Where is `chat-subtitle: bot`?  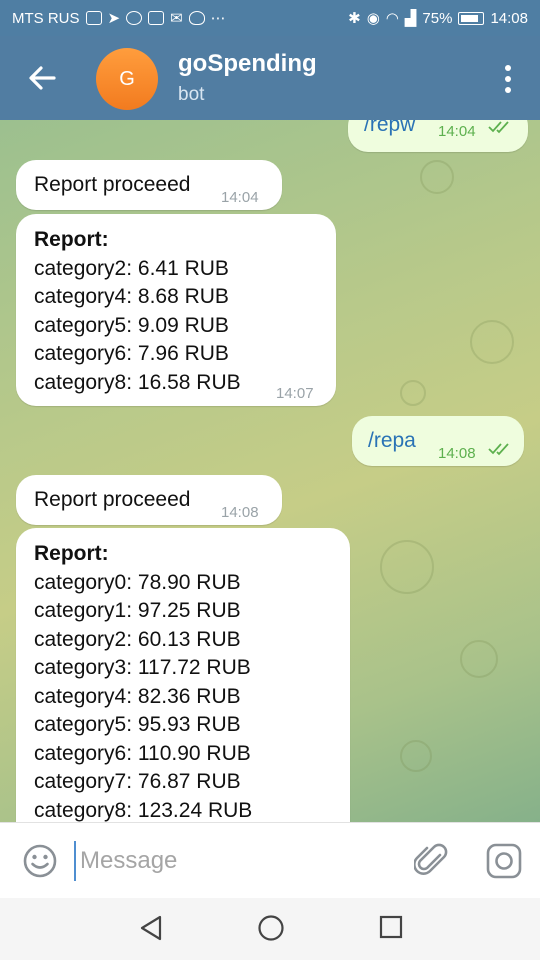 chat-subtitle: bot is located at coordinates (191, 94).